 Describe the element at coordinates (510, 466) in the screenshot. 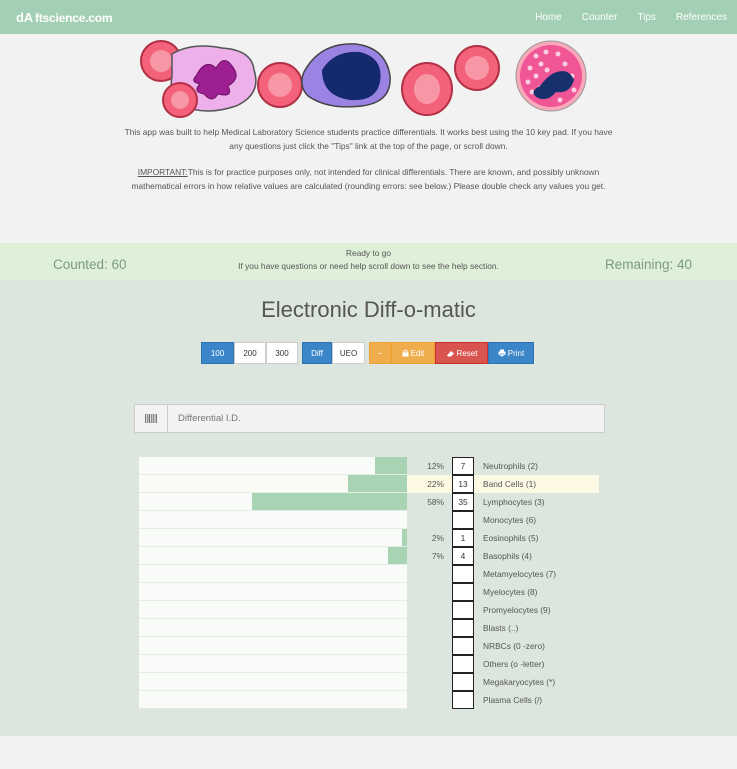

I see `cell-name: Neutrophils (2)` at that location.